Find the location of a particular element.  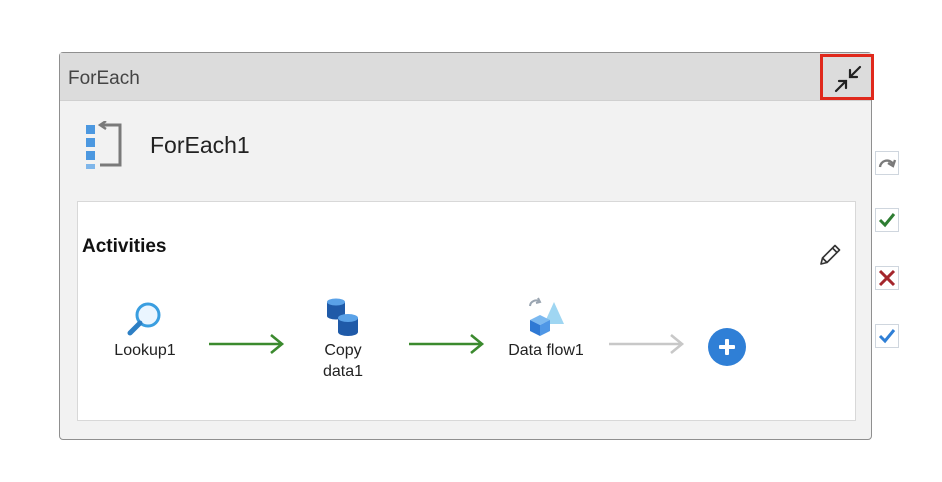

redo-button is located at coordinates (887, 163).